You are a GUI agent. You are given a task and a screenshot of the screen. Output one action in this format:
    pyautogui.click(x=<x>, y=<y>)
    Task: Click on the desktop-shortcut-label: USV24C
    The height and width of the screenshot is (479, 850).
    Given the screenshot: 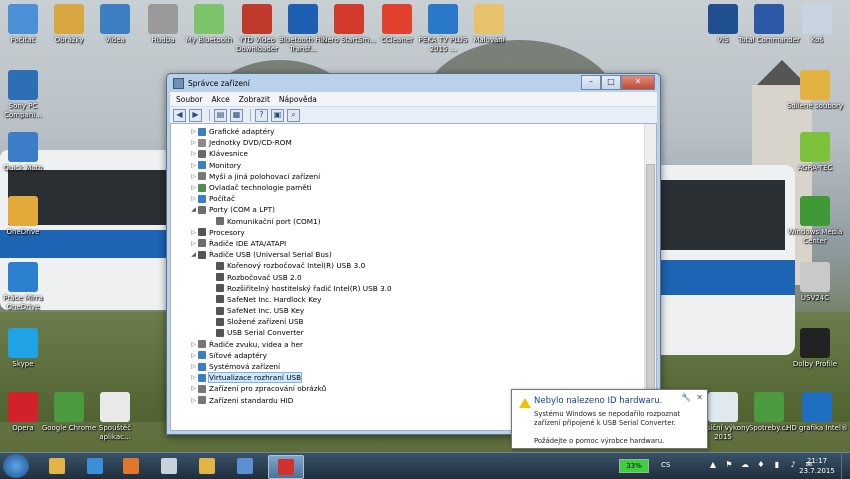 What is the action you would take?
    pyautogui.click(x=815, y=298)
    